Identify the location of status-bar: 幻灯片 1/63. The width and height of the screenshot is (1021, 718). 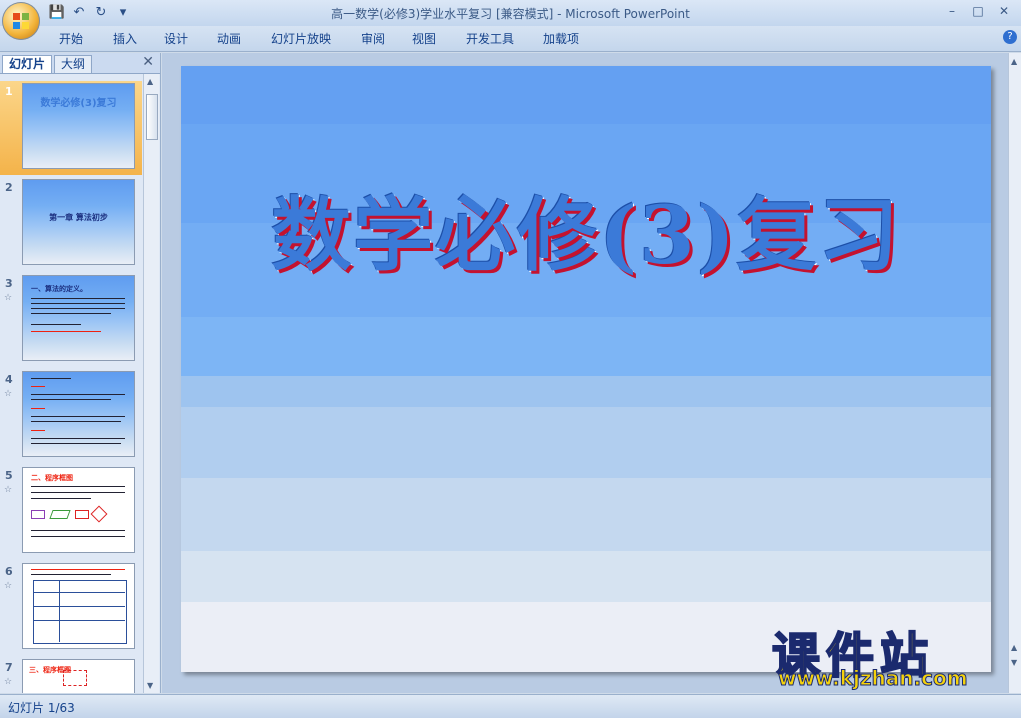
(510, 706).